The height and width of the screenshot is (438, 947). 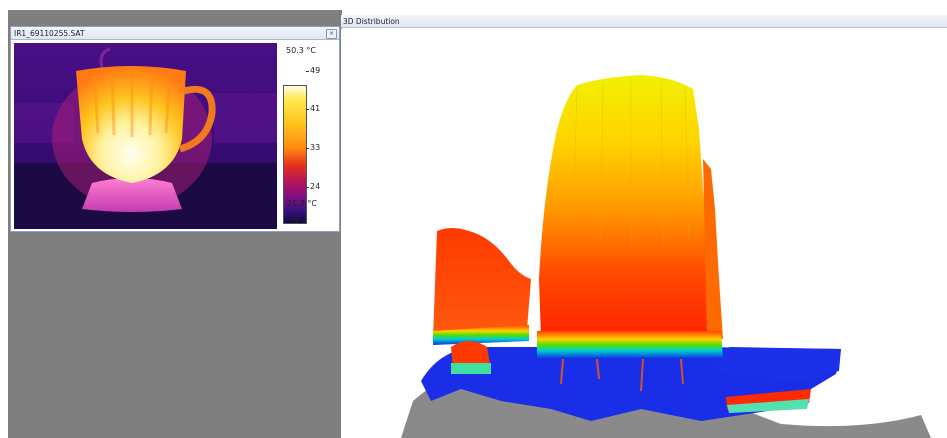 I want to click on scale-channel-label: IR_1, so click(x=299, y=220).